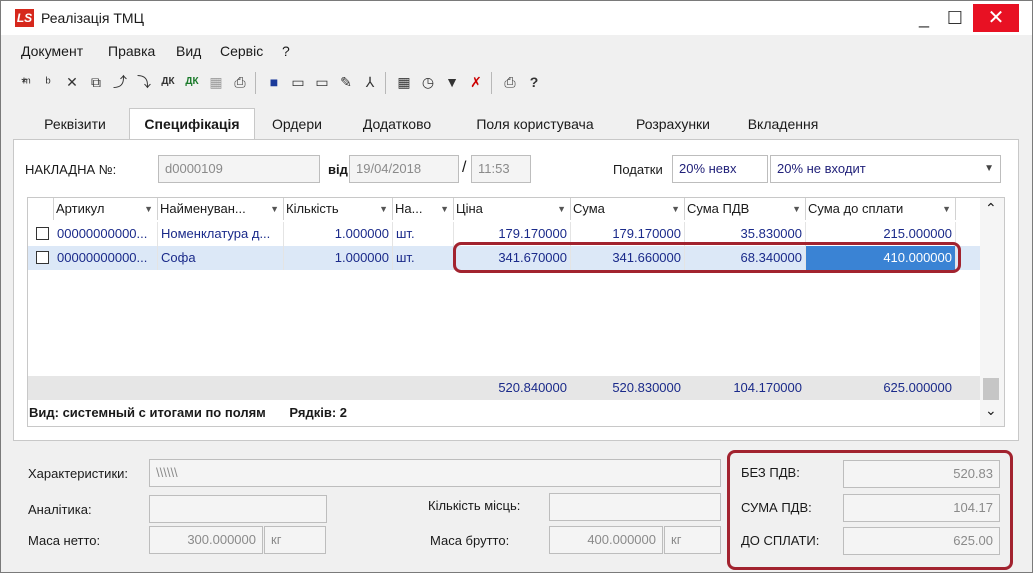  Describe the element at coordinates (221, 209) in the screenshot. I see `column-header-name: Найменуван... ▼` at that location.